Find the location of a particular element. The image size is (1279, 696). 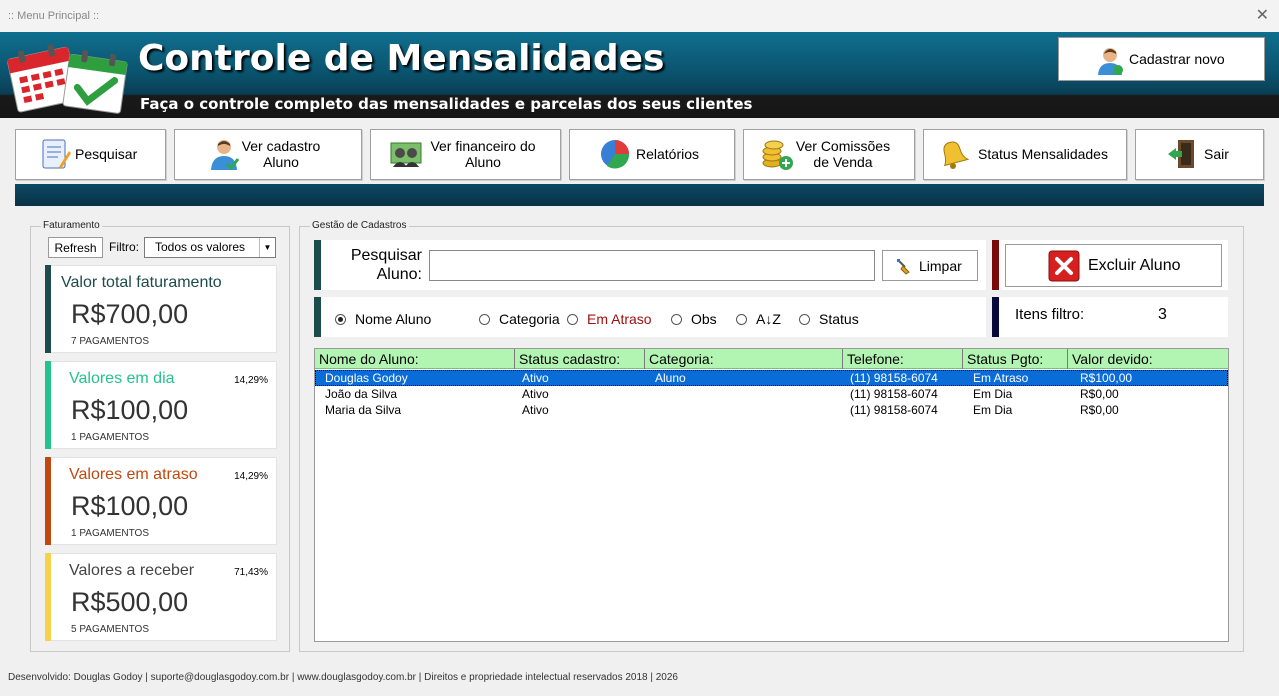

window-title: :: Menu Principal :: is located at coordinates (54, 16).